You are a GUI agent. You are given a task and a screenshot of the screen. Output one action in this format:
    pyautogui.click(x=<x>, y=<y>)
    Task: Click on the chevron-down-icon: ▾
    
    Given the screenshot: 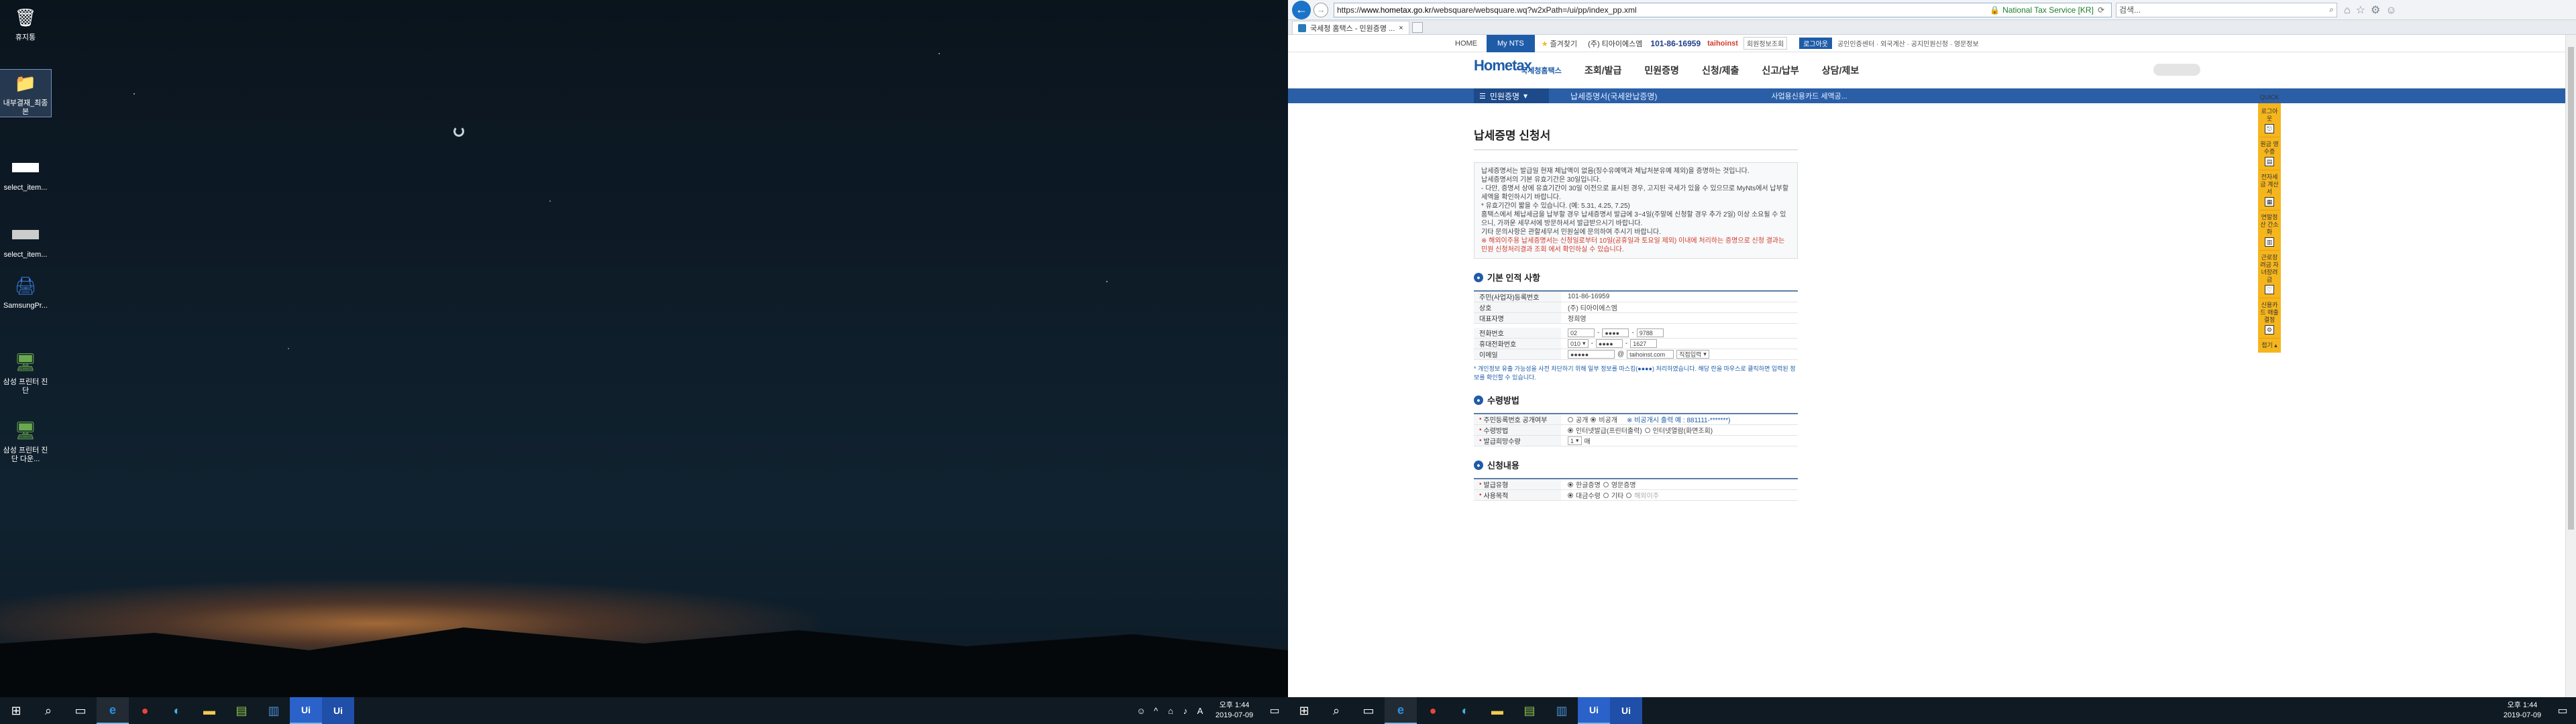 What is the action you would take?
    pyautogui.click(x=1577, y=440)
    